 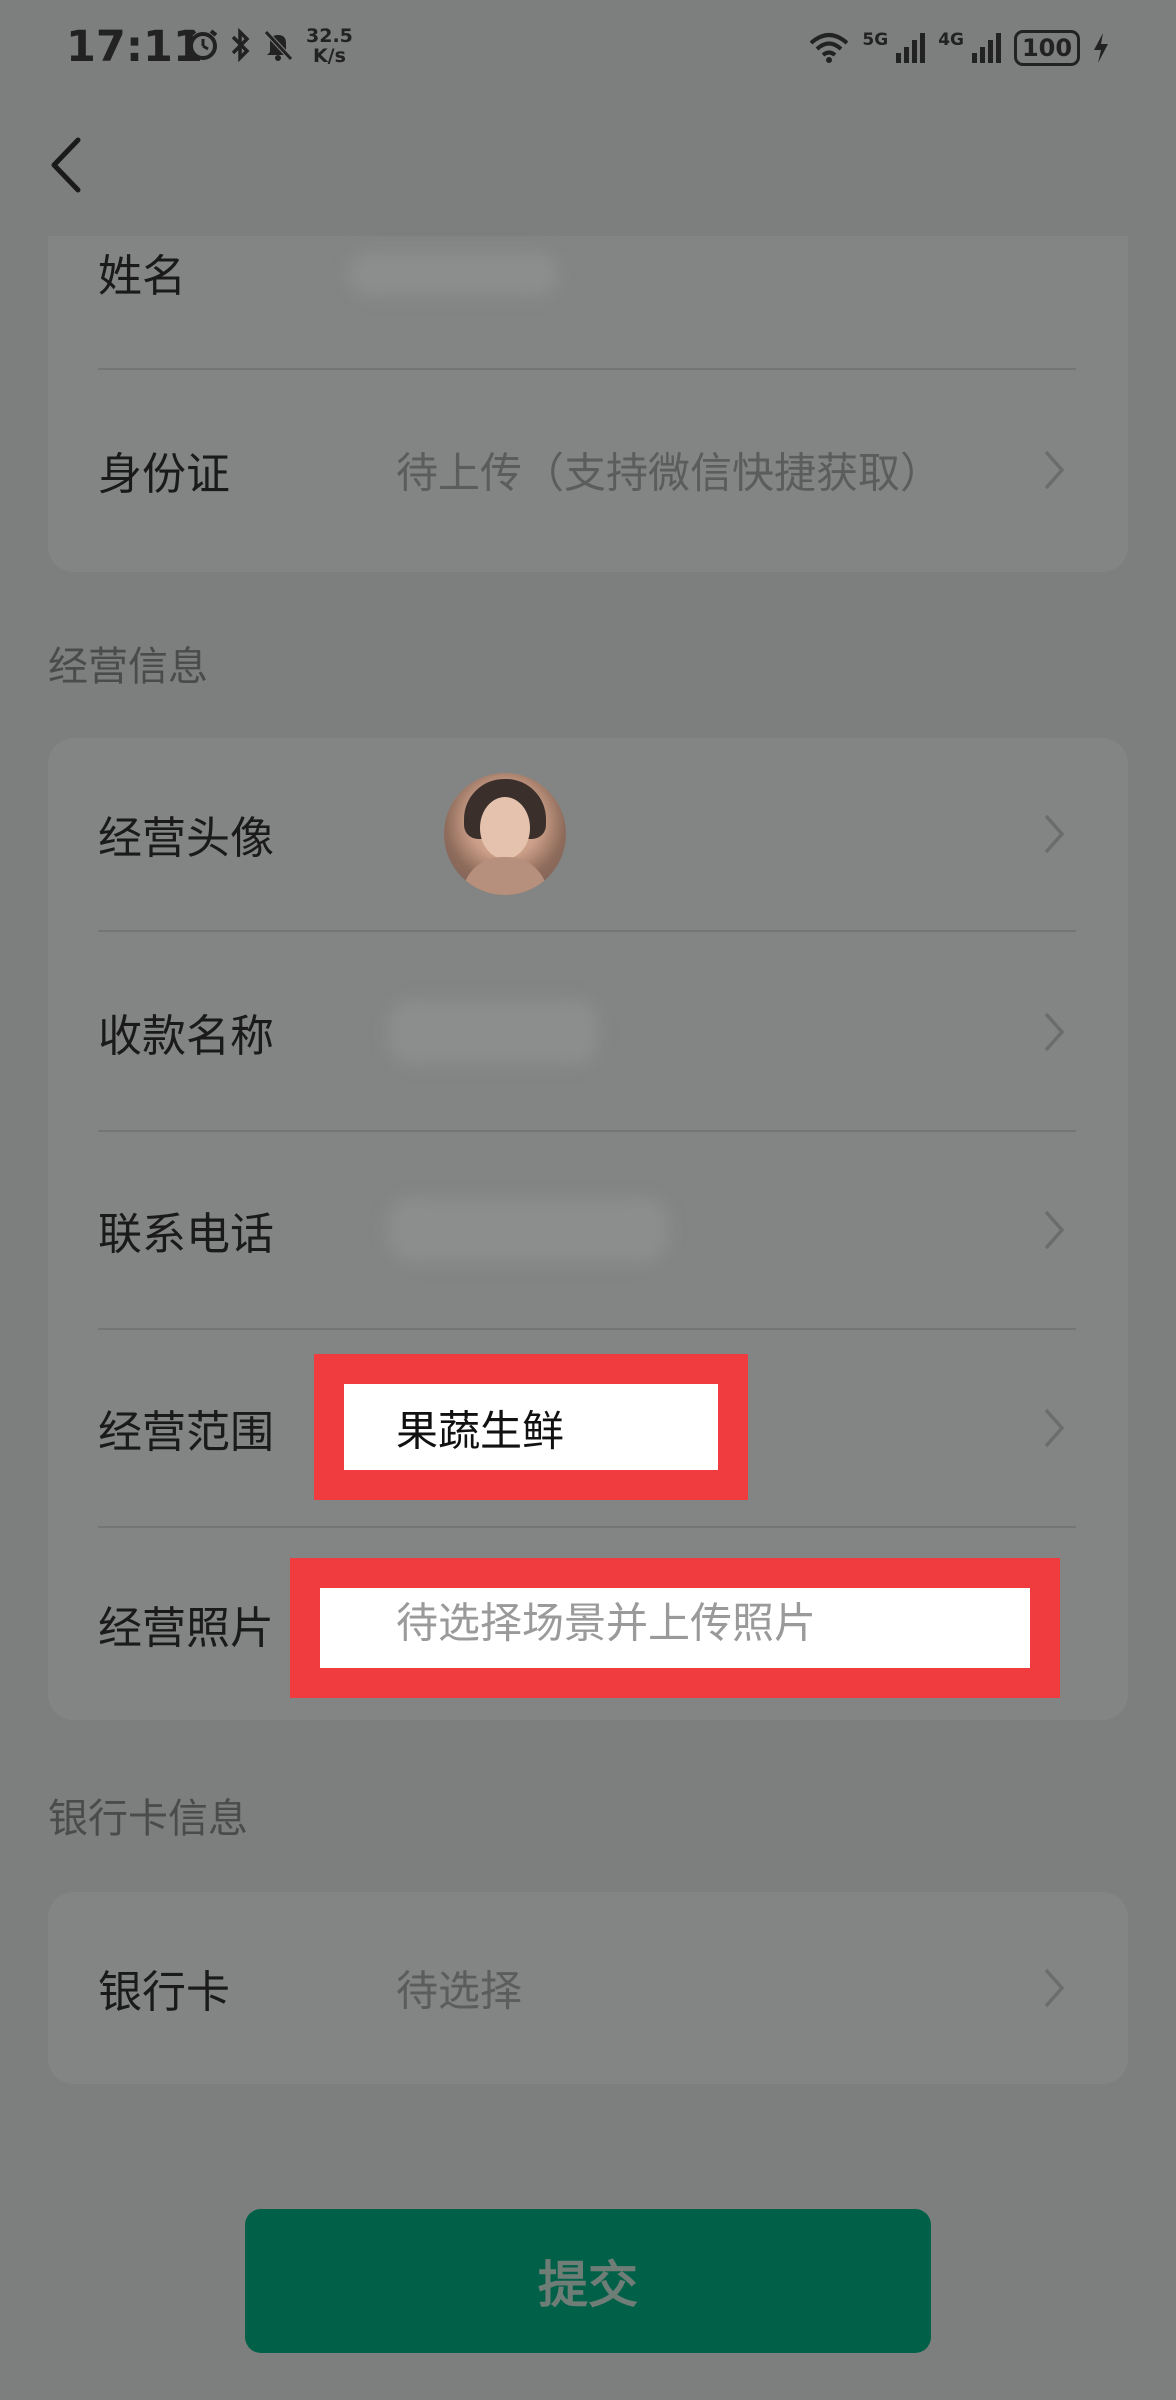 I want to click on net-speed-unit: K/s, so click(x=329, y=56).